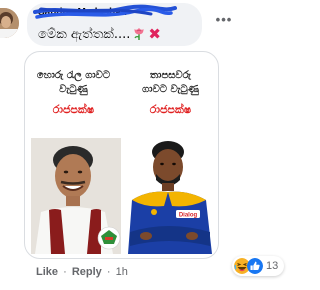 This screenshot has width=320, height=290. What do you see at coordinates (87, 272) in the screenshot?
I see `reply-link: Reply` at bounding box center [87, 272].